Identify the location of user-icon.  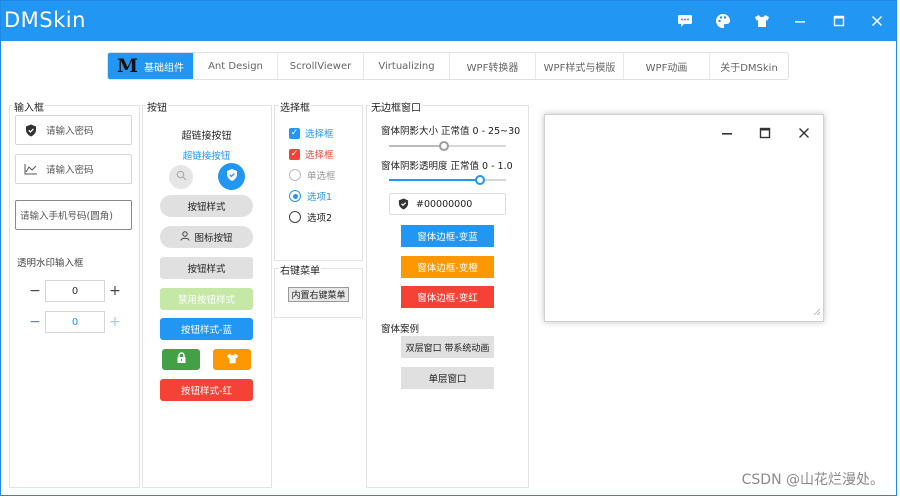
(185, 237).